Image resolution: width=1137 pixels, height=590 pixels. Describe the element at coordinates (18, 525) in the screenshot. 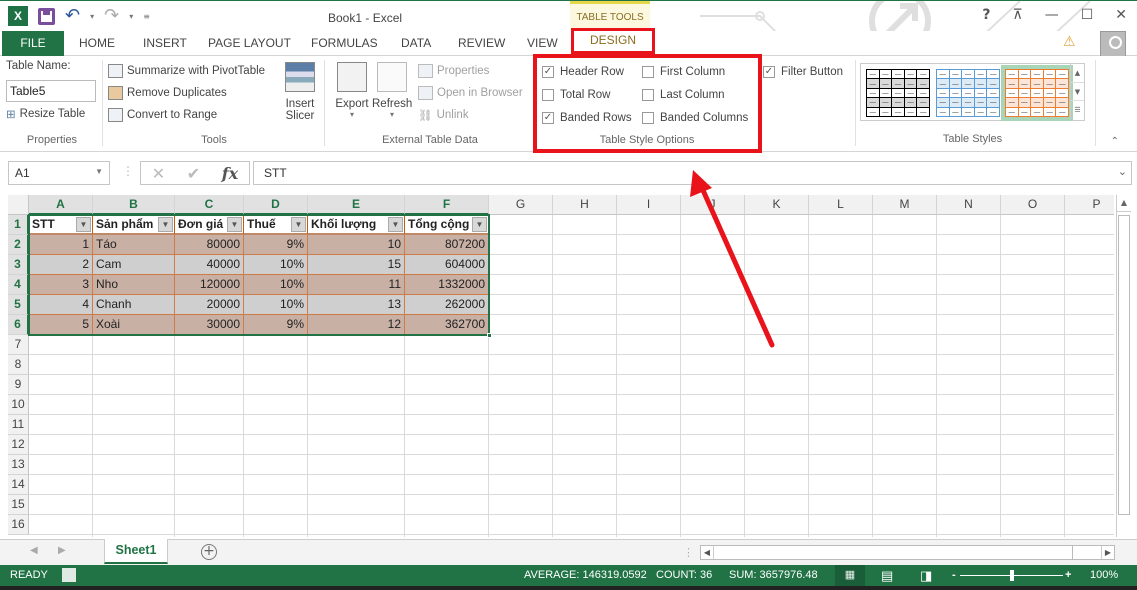

I see `row-header-16: 16` at that location.